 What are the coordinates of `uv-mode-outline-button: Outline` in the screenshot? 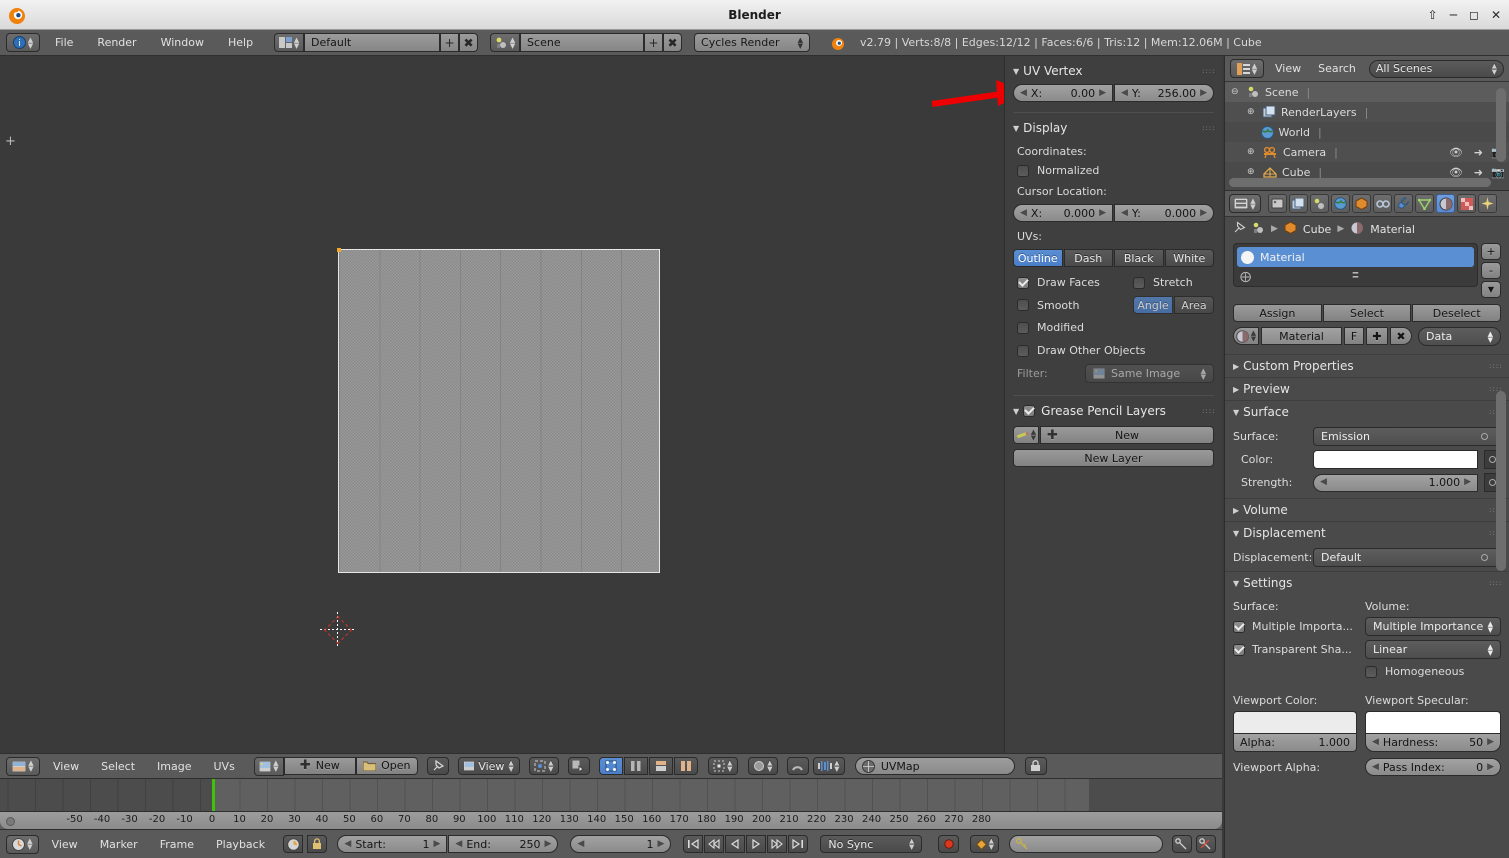 It's located at (1038, 258).